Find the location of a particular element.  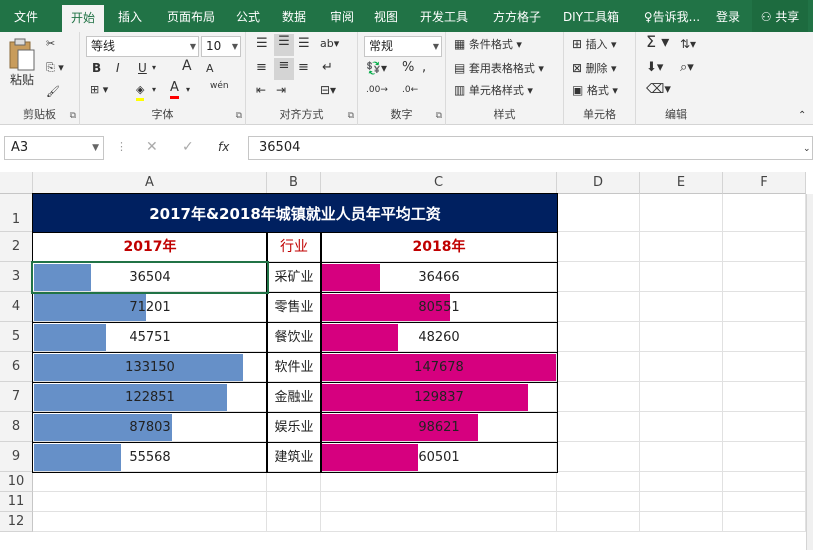

cell-2018: 98621 is located at coordinates (439, 427).